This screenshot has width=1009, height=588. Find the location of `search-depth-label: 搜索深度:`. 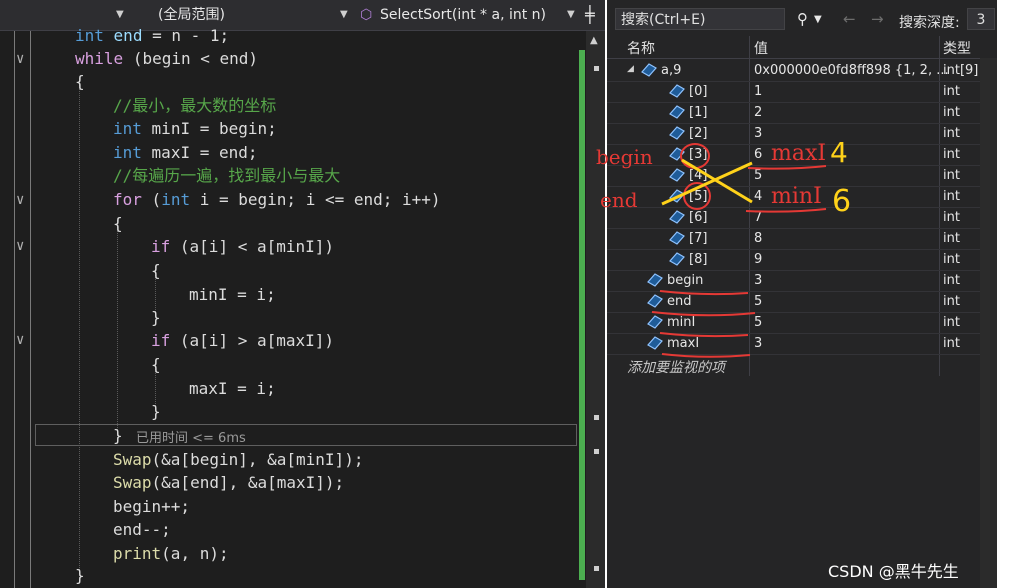

search-depth-label: 搜索深度: is located at coordinates (929, 23).